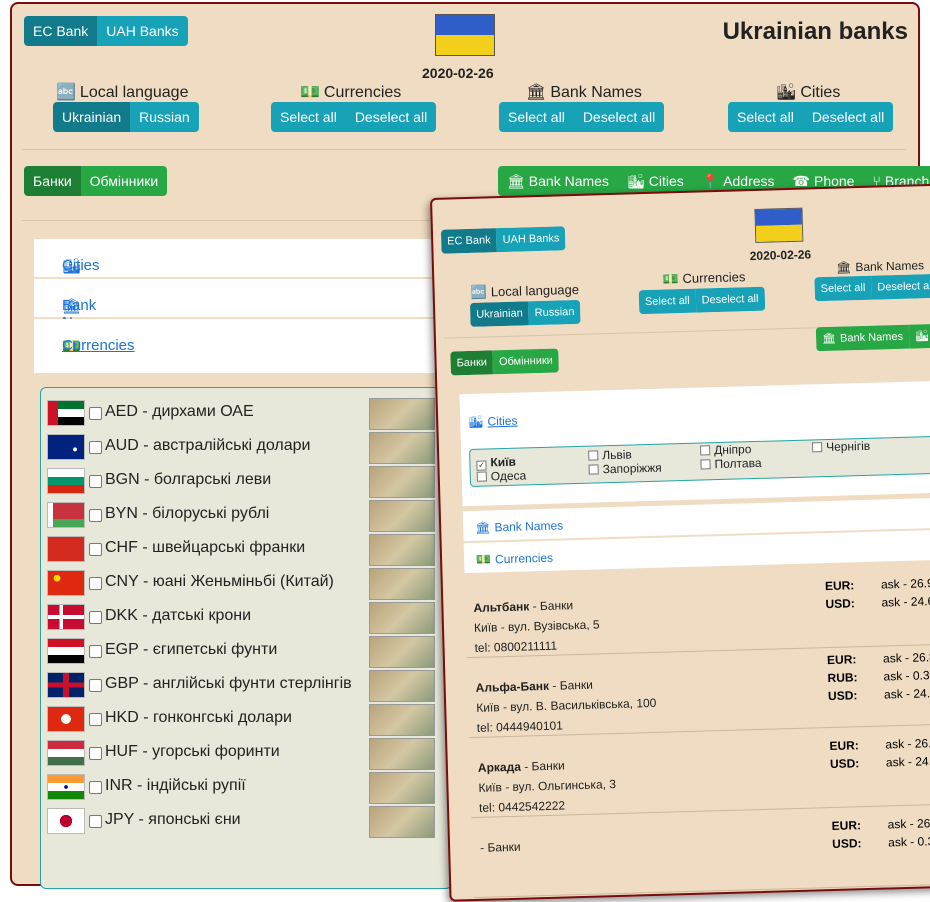  Describe the element at coordinates (207, 446) in the screenshot. I see `currency-label: AUD - австралійські долари` at that location.